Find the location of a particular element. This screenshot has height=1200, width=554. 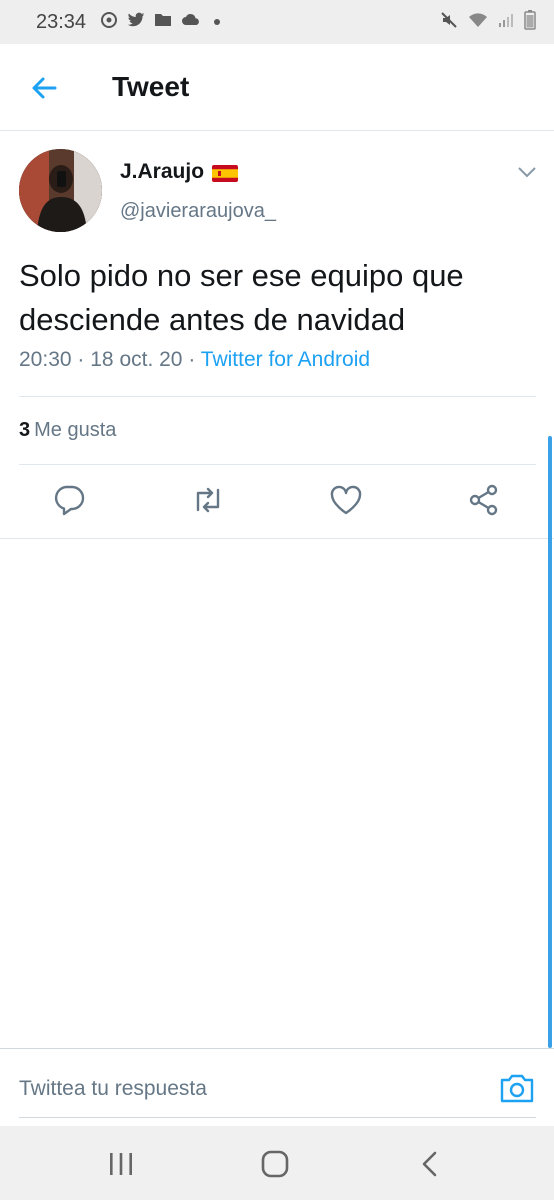

tweet-time: 20:30 is located at coordinates (45, 359).